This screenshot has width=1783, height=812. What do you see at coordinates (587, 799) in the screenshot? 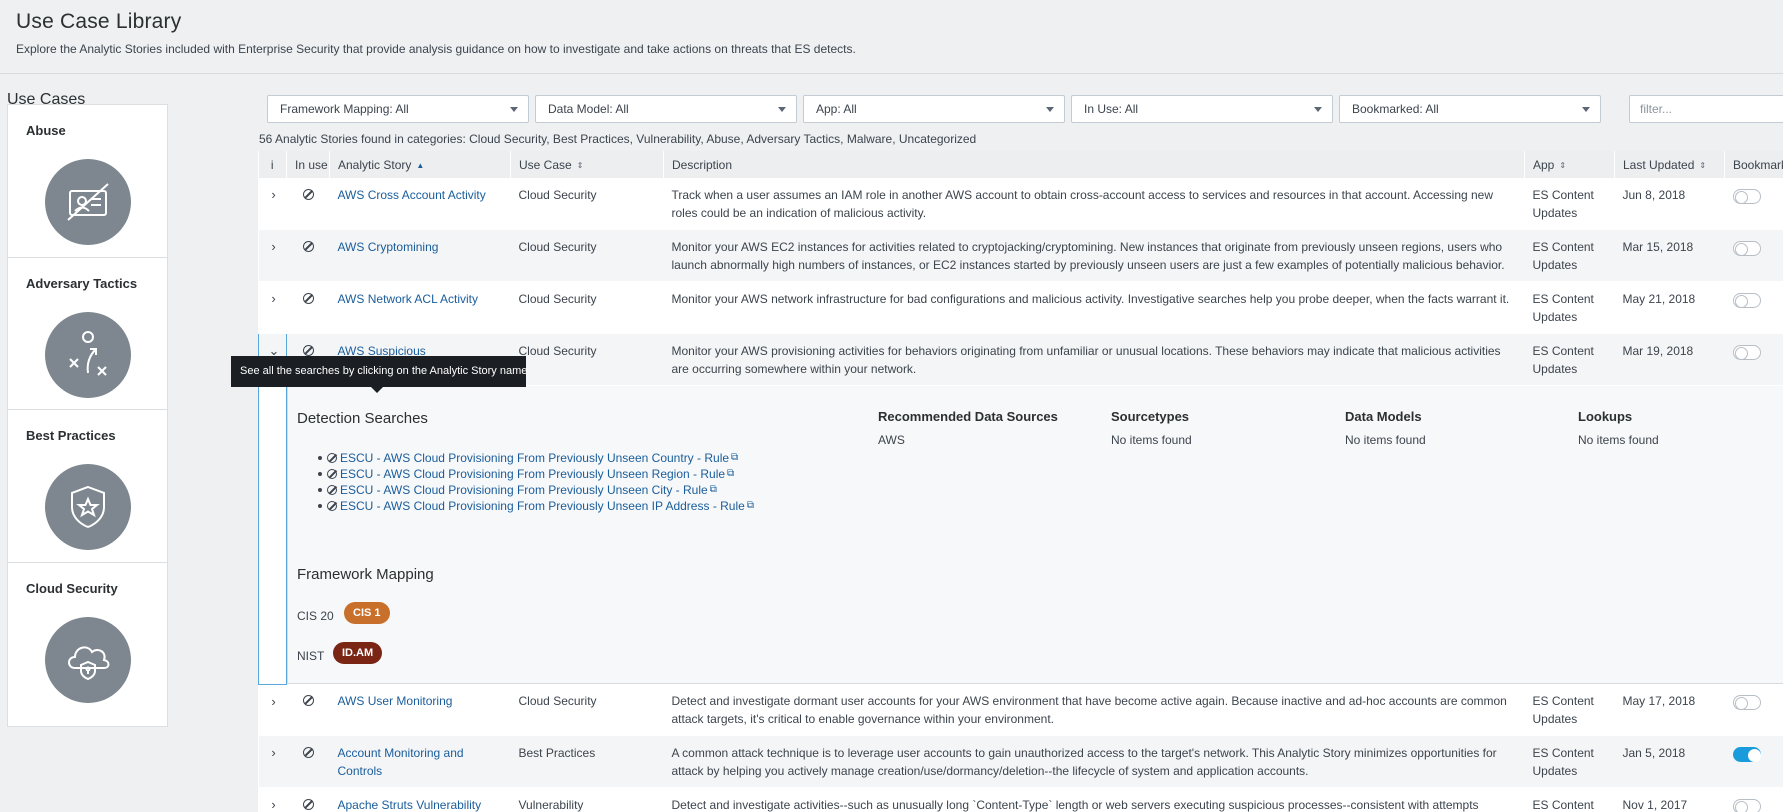
I see `use-case-cell: Vulnerability` at bounding box center [587, 799].